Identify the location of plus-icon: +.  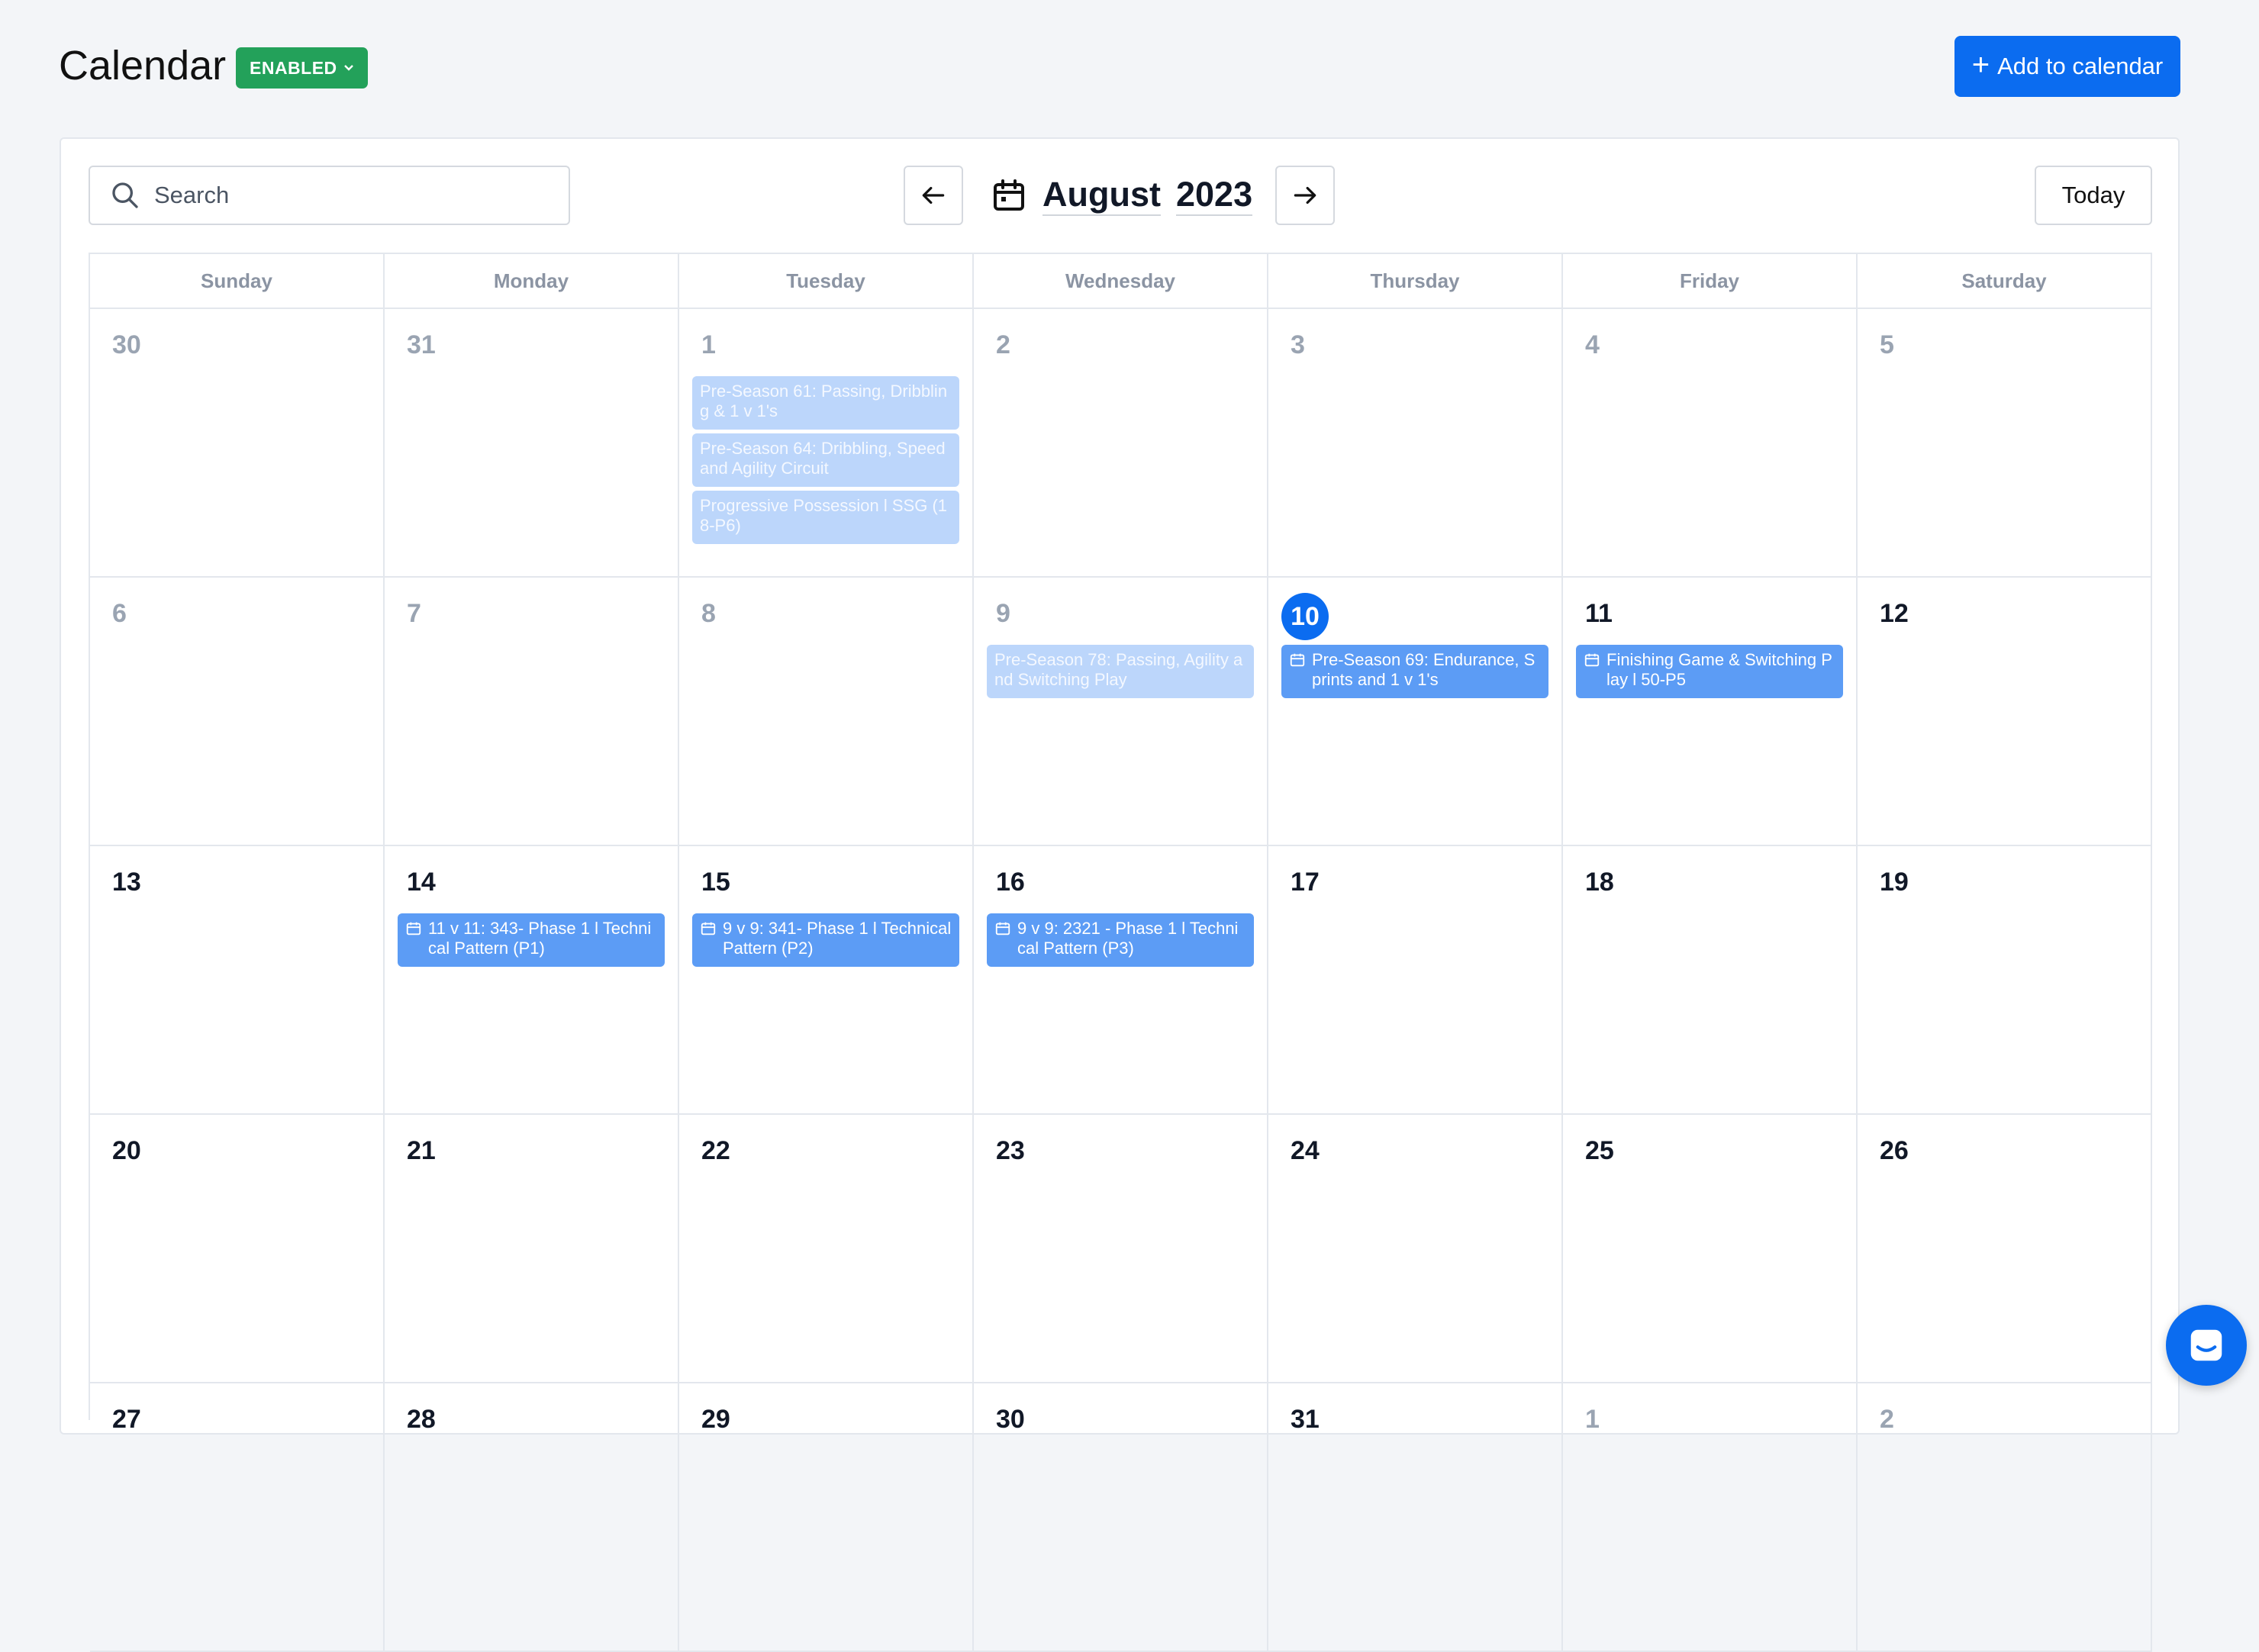
(1980, 65).